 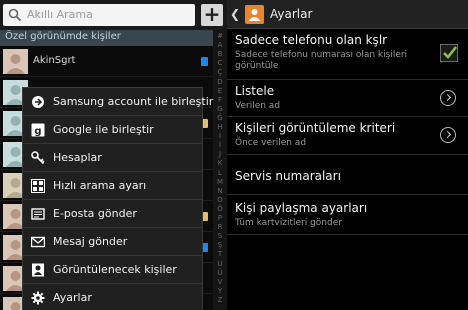 I want to click on only-with-phone-checkbox, so click(x=449, y=53).